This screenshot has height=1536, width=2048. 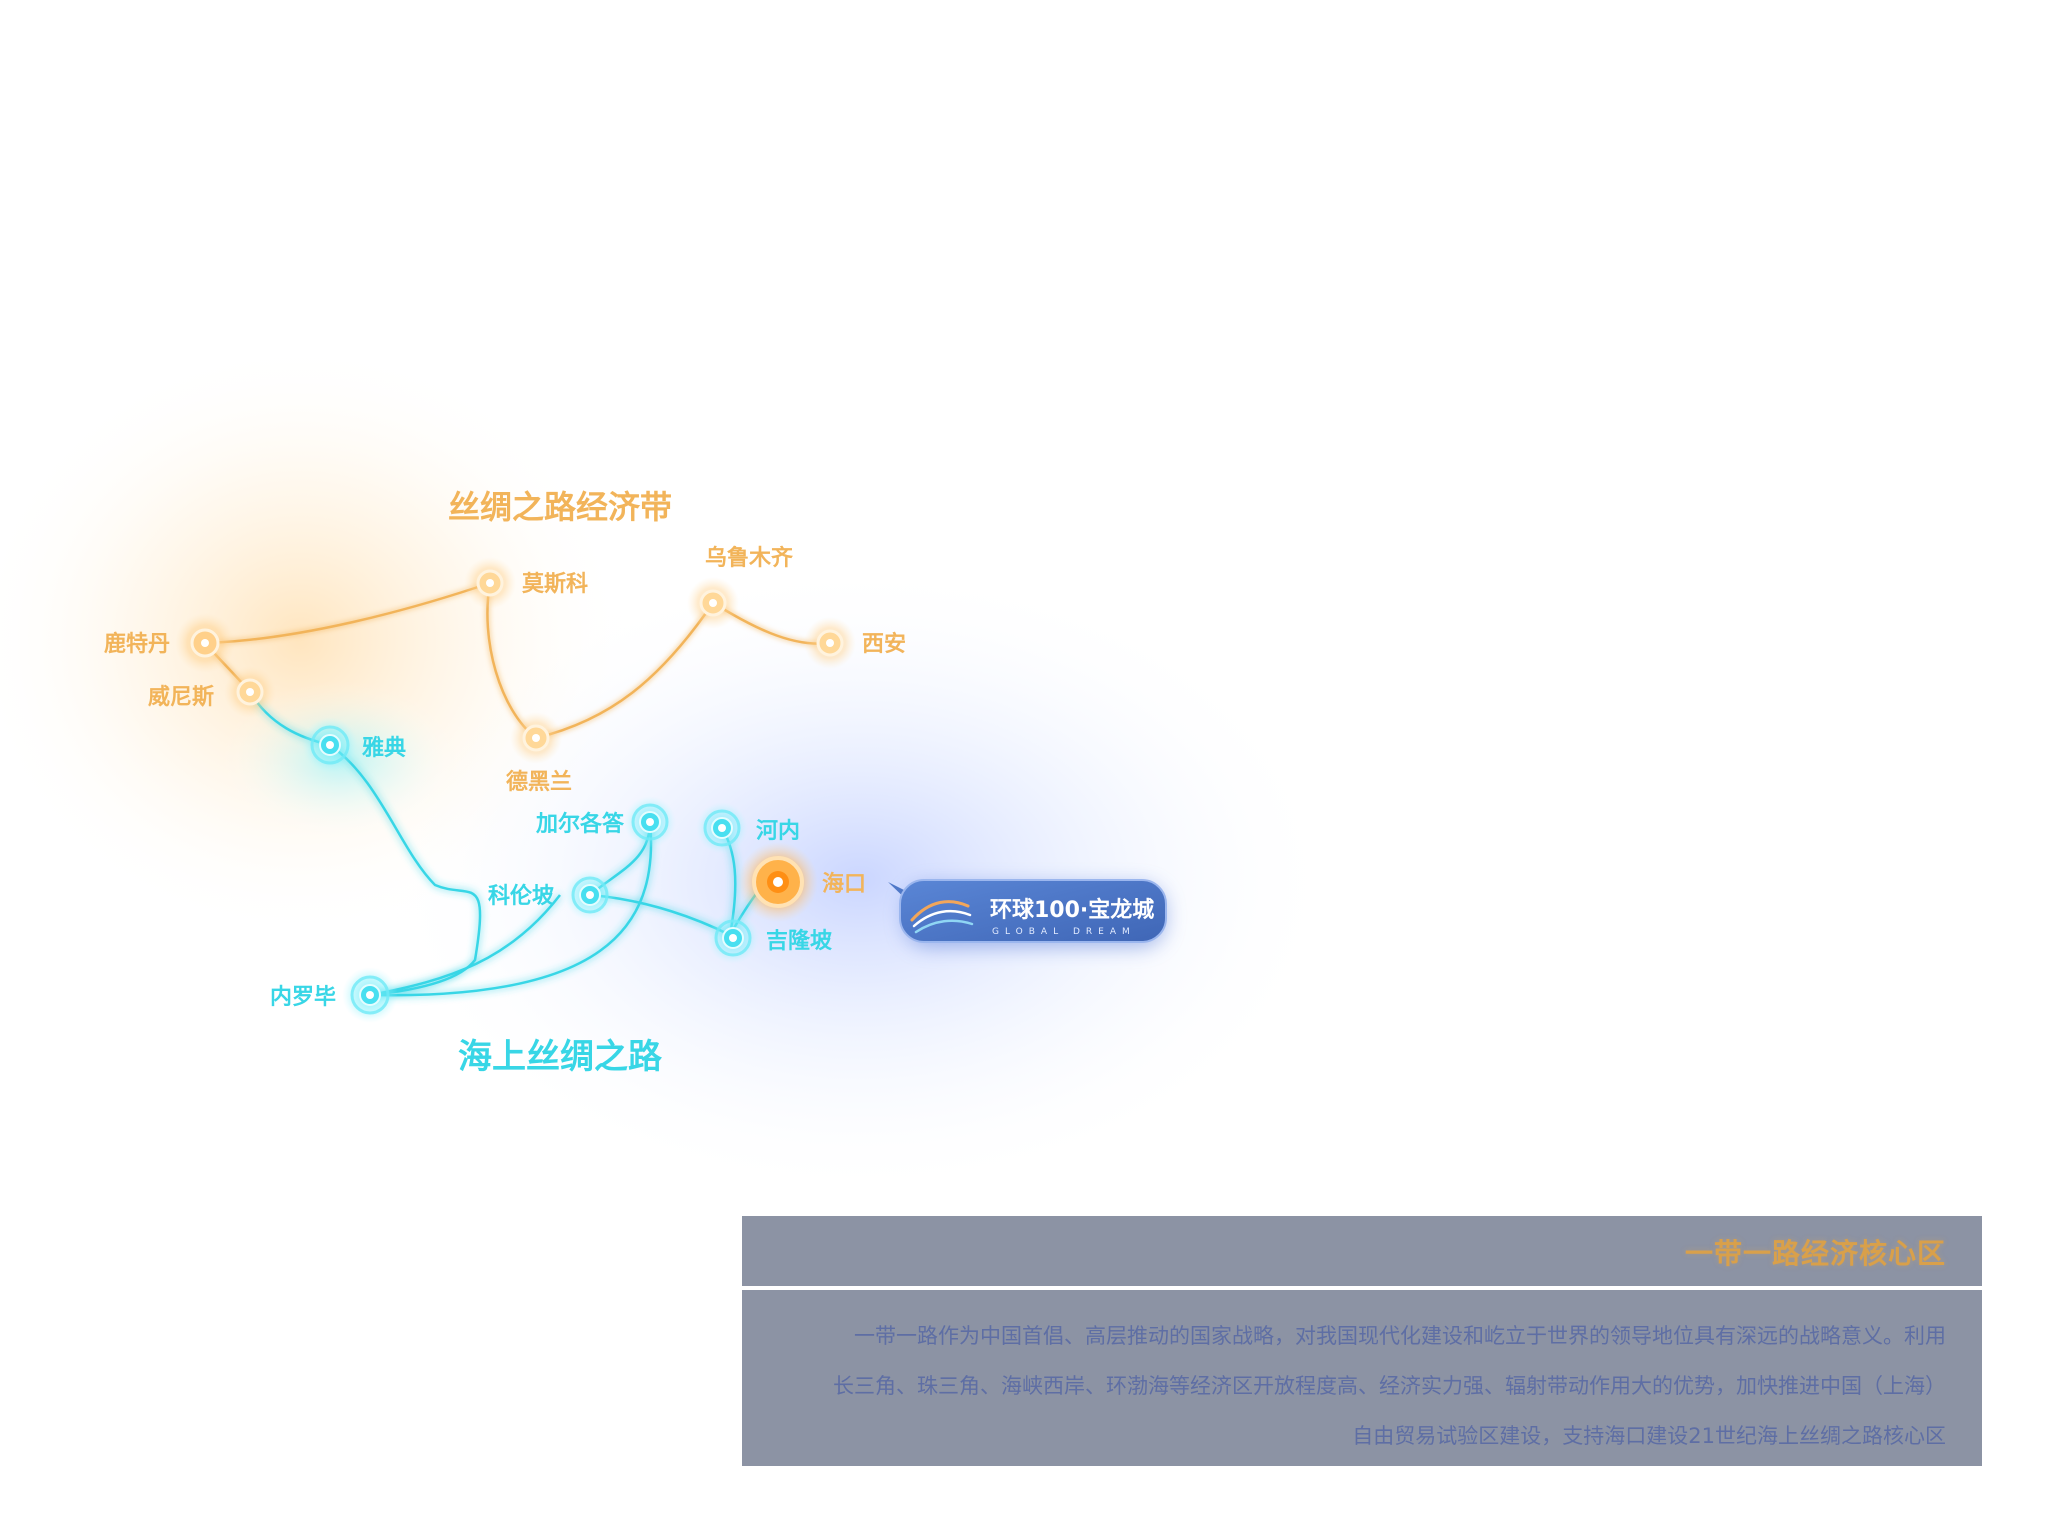 I want to click on info-header: 一带一路经济核心区, so click(x=1362, y=1251).